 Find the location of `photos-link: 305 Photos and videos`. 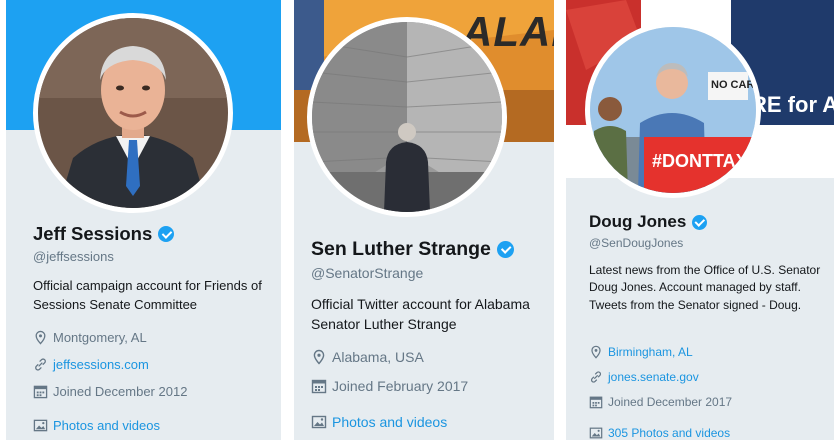

photos-link: 305 Photos and videos is located at coordinates (669, 433).